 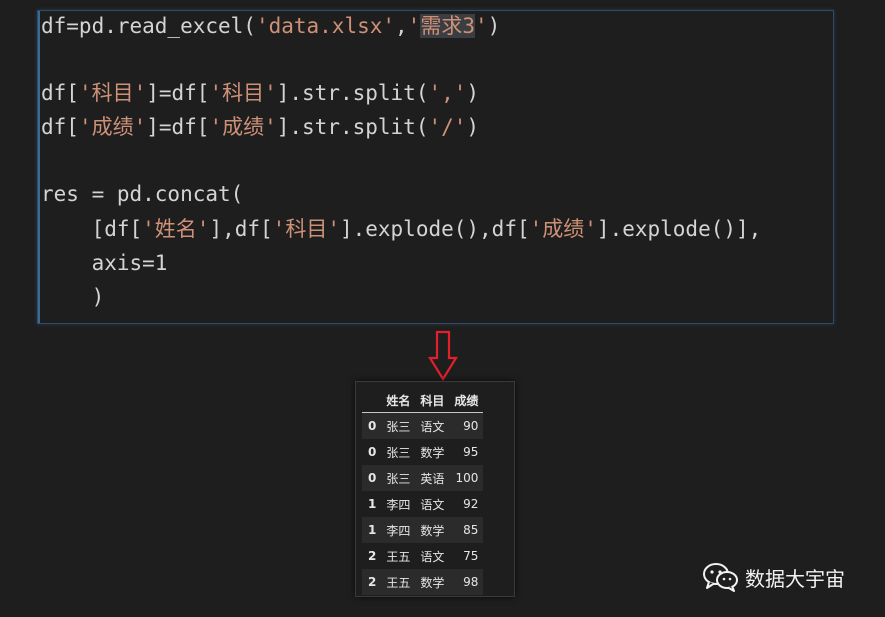 What do you see at coordinates (466, 478) in the screenshot?
I see `table-cell: 100` at bounding box center [466, 478].